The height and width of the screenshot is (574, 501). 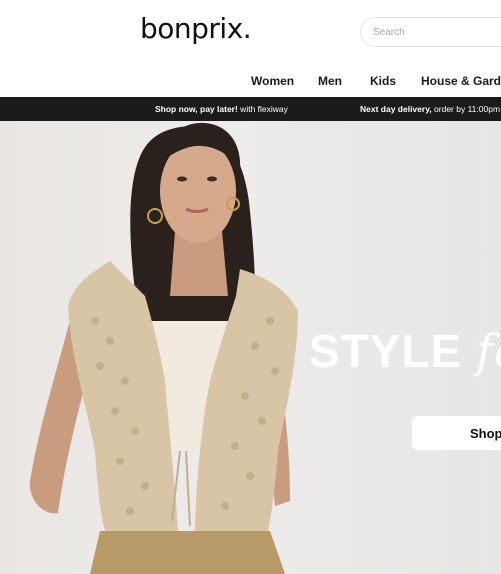 What do you see at coordinates (393, 351) in the screenshot?
I see `hero-headline-bold: STYLE` at bounding box center [393, 351].